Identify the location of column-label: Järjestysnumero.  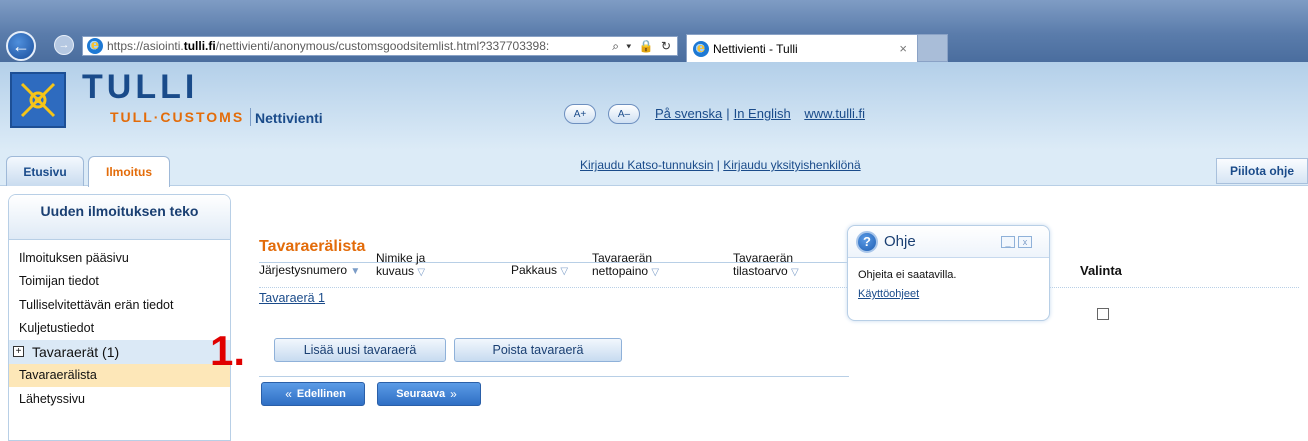
(303, 270).